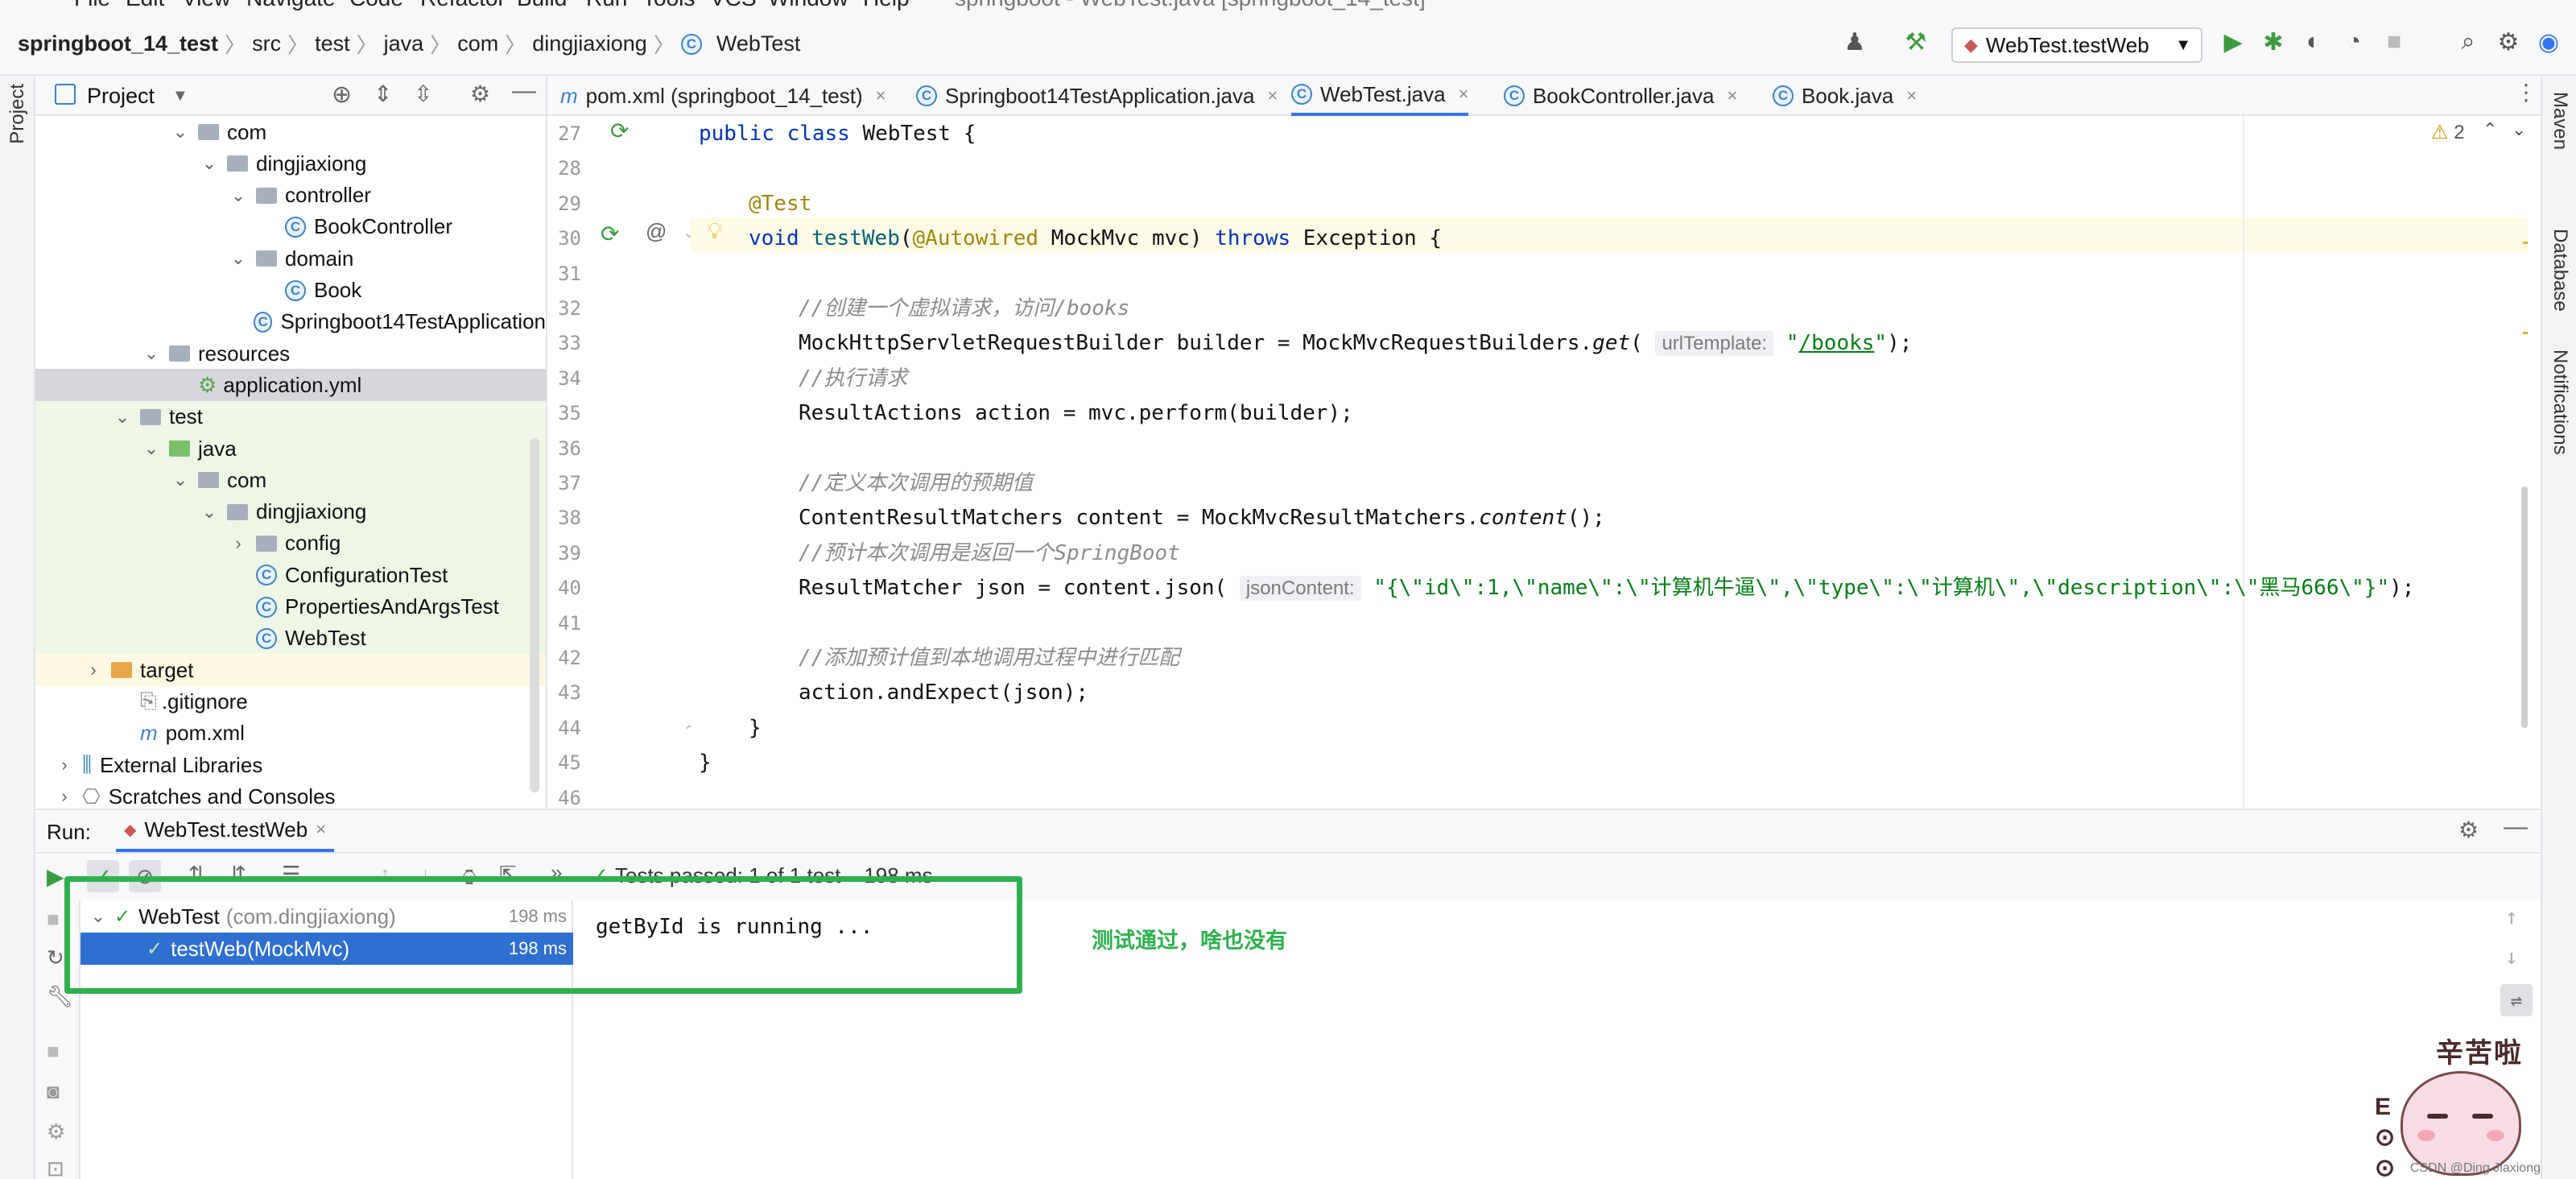 Image resolution: width=2576 pixels, height=1179 pixels. Describe the element at coordinates (2511, 917) in the screenshot. I see `scroll-up-icon: ↑` at that location.